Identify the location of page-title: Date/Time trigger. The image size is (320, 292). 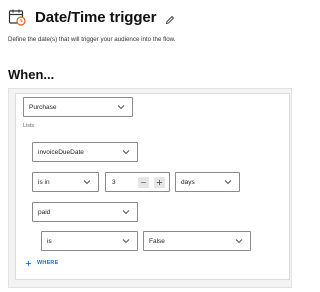
(96, 17).